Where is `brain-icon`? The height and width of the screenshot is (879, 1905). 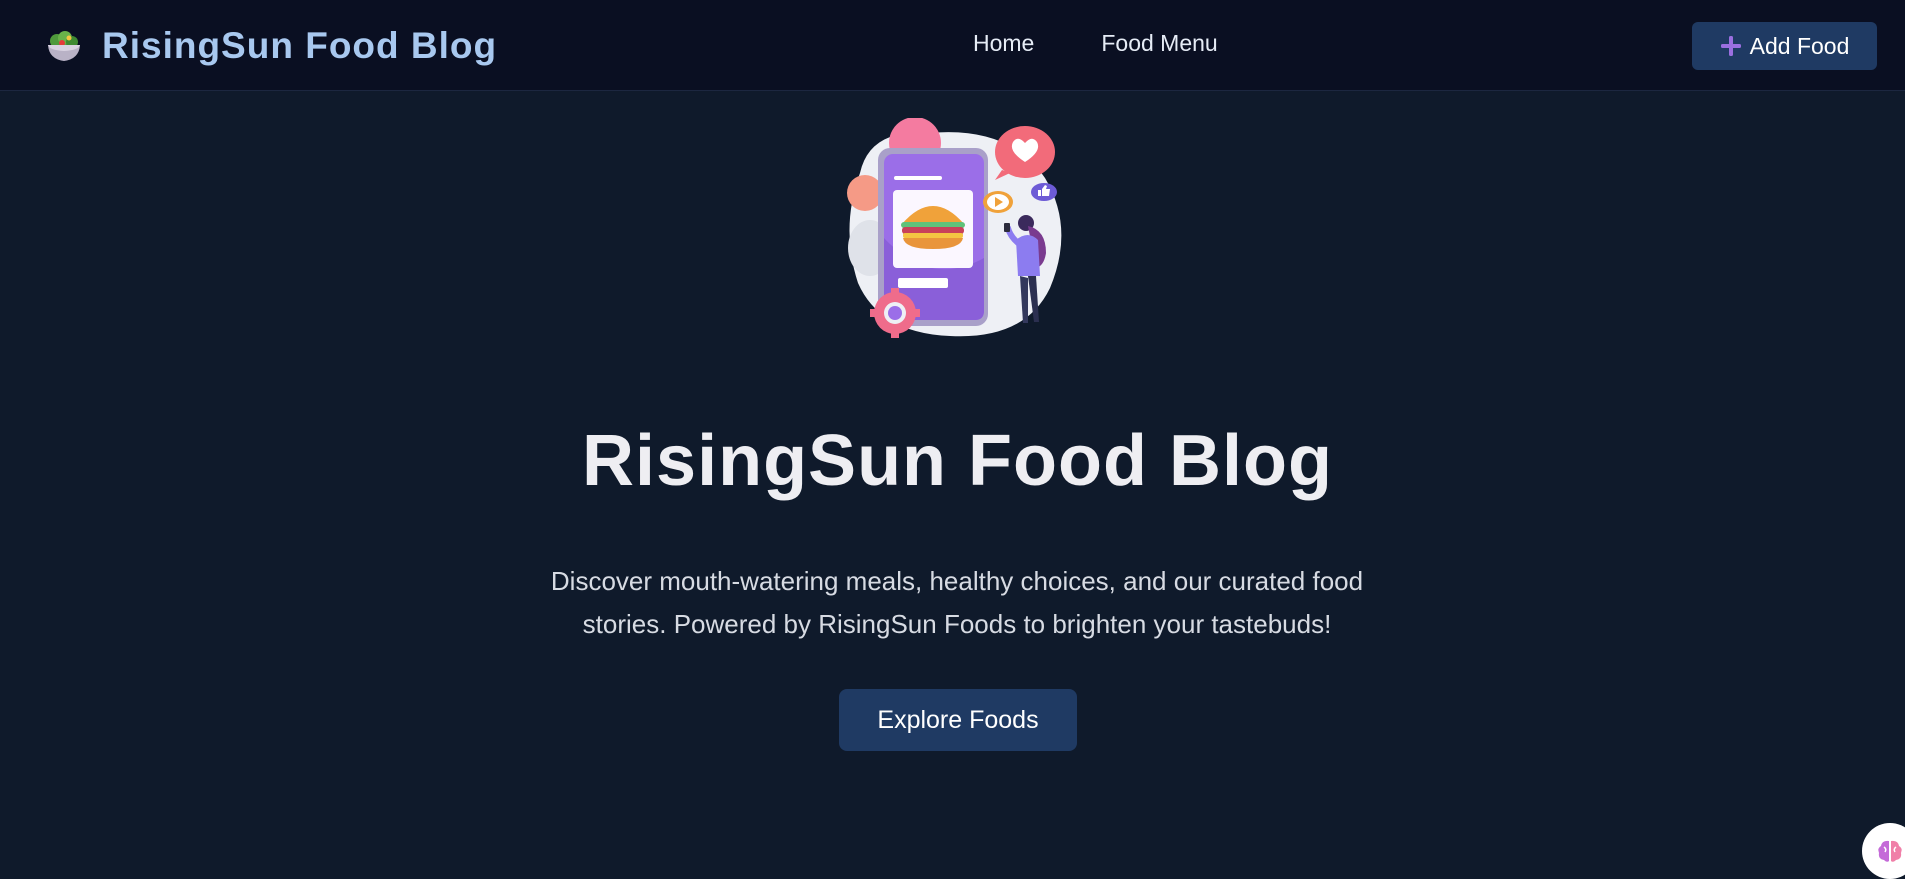
brain-icon is located at coordinates (1890, 851).